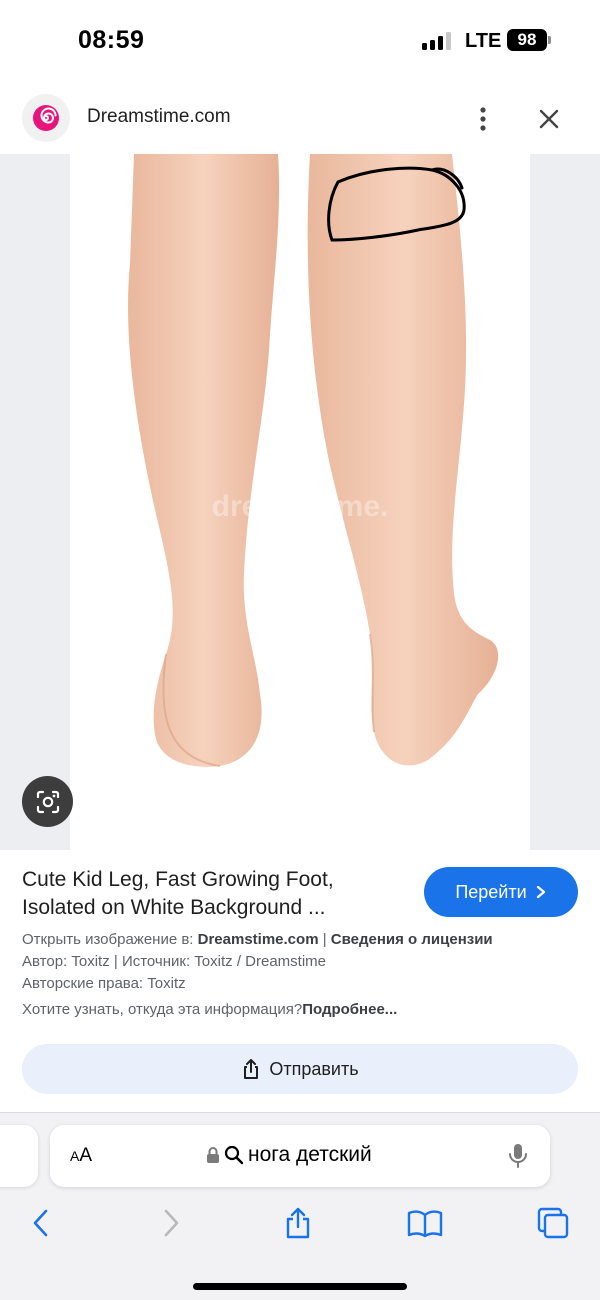  I want to click on search-icon, so click(234, 1155).